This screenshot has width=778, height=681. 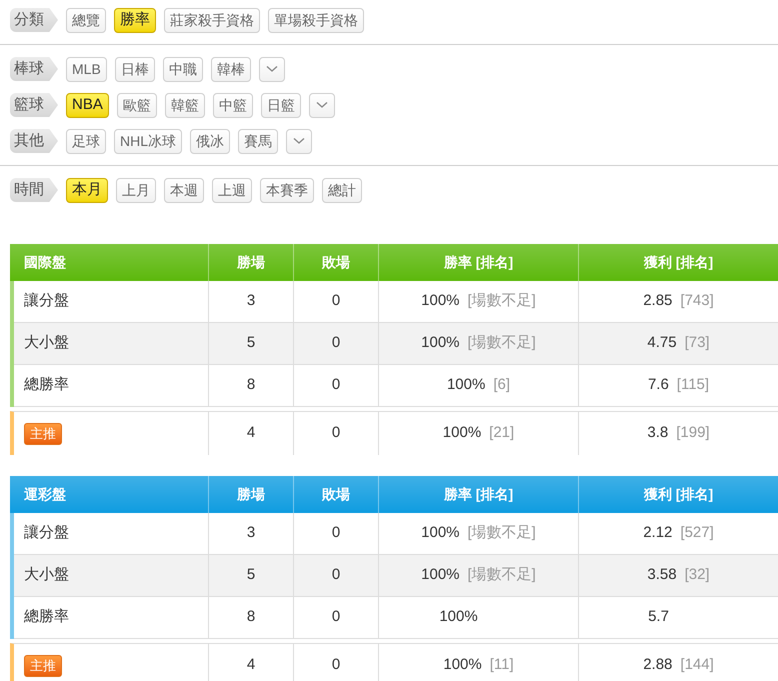 I want to click on value-text: 2.85, so click(x=657, y=301).